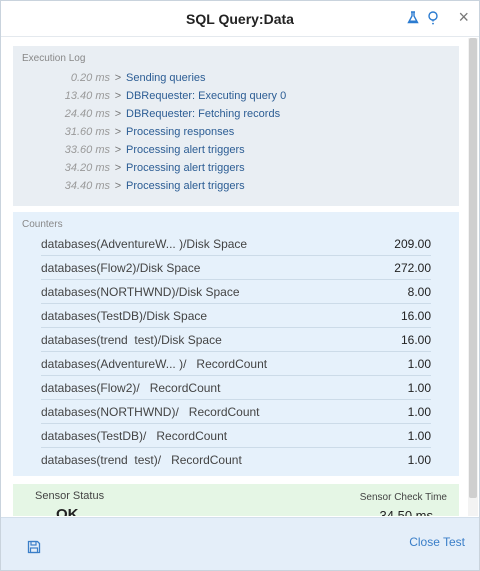  I want to click on counter-value: 272.00, so click(412, 267).